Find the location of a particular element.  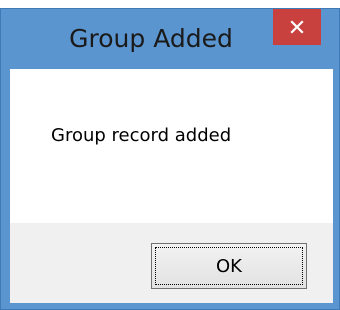

ok-button-label: OK is located at coordinates (229, 266).